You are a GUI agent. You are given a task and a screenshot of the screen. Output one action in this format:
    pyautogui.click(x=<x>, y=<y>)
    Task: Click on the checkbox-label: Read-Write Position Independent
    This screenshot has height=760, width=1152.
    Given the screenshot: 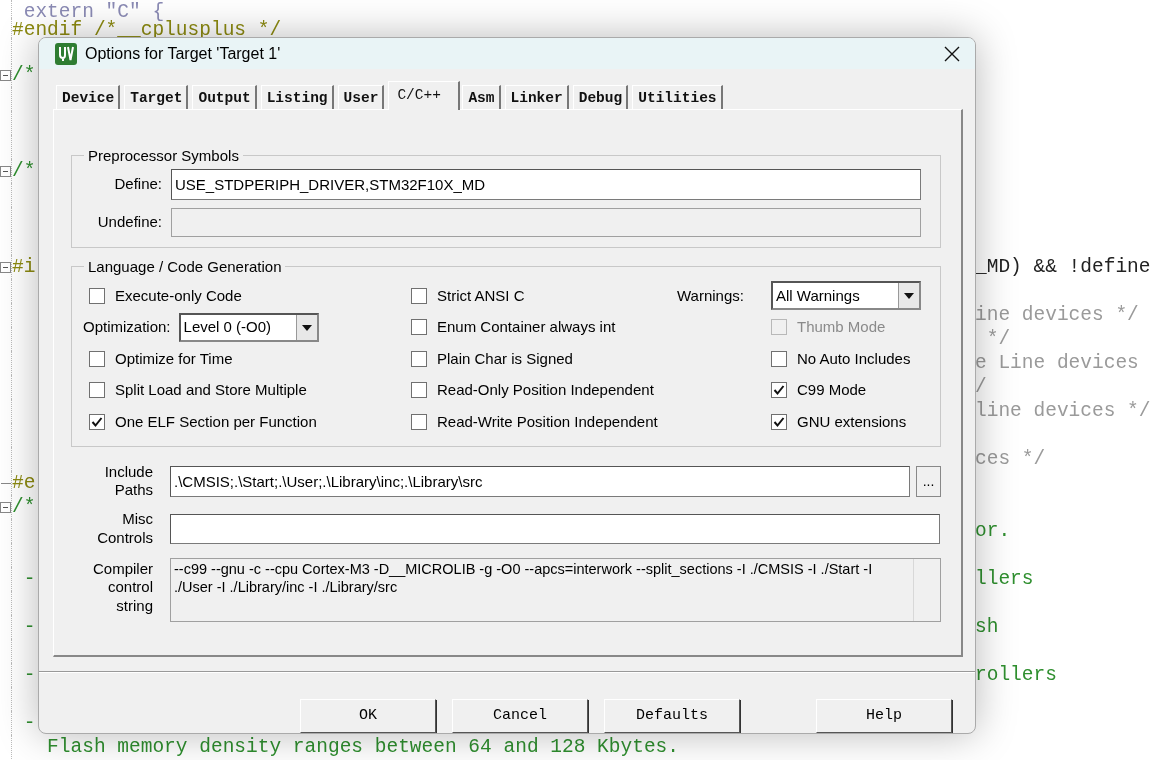 What is the action you would take?
    pyautogui.click(x=547, y=421)
    